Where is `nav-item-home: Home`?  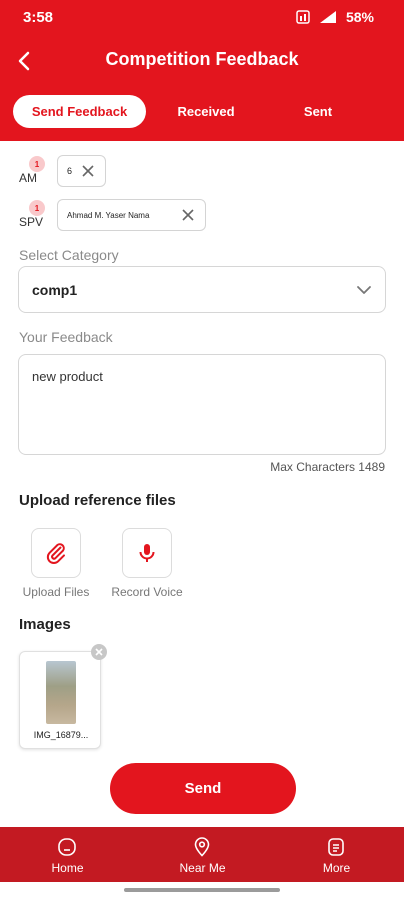
nav-item-home: Home is located at coordinates (67, 854).